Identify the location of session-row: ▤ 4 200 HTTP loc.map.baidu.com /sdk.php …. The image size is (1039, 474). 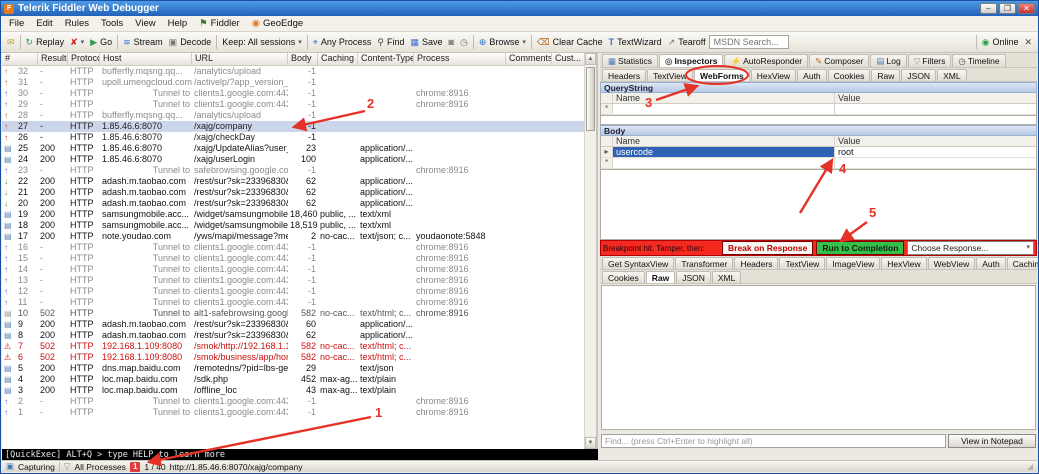
(294, 379).